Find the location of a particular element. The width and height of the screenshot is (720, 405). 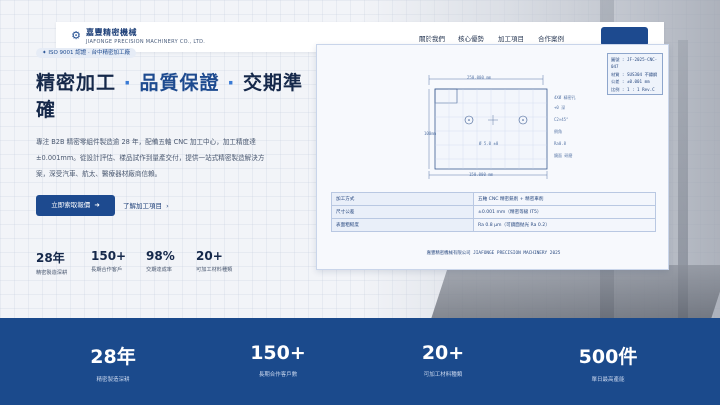

hole-note: Ø 5.0 ±0 is located at coordinates (489, 143).